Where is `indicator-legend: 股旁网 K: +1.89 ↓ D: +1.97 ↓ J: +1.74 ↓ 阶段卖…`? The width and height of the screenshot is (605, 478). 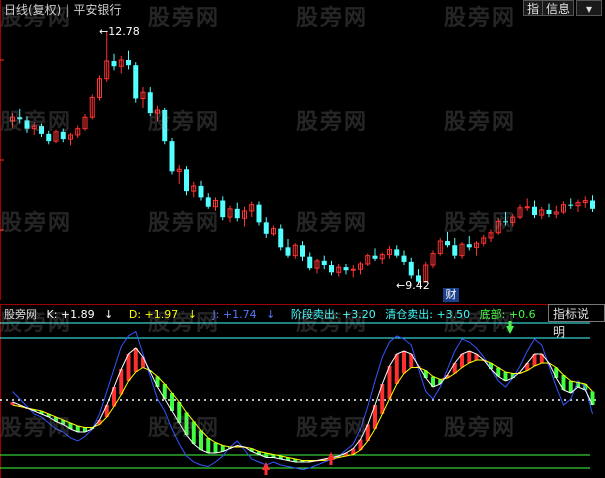 indicator-legend: 股旁网 K: +1.89 ↓ D: +1.97 ↓ J: +1.74 ↓ 阶段卖… is located at coordinates (273, 314).